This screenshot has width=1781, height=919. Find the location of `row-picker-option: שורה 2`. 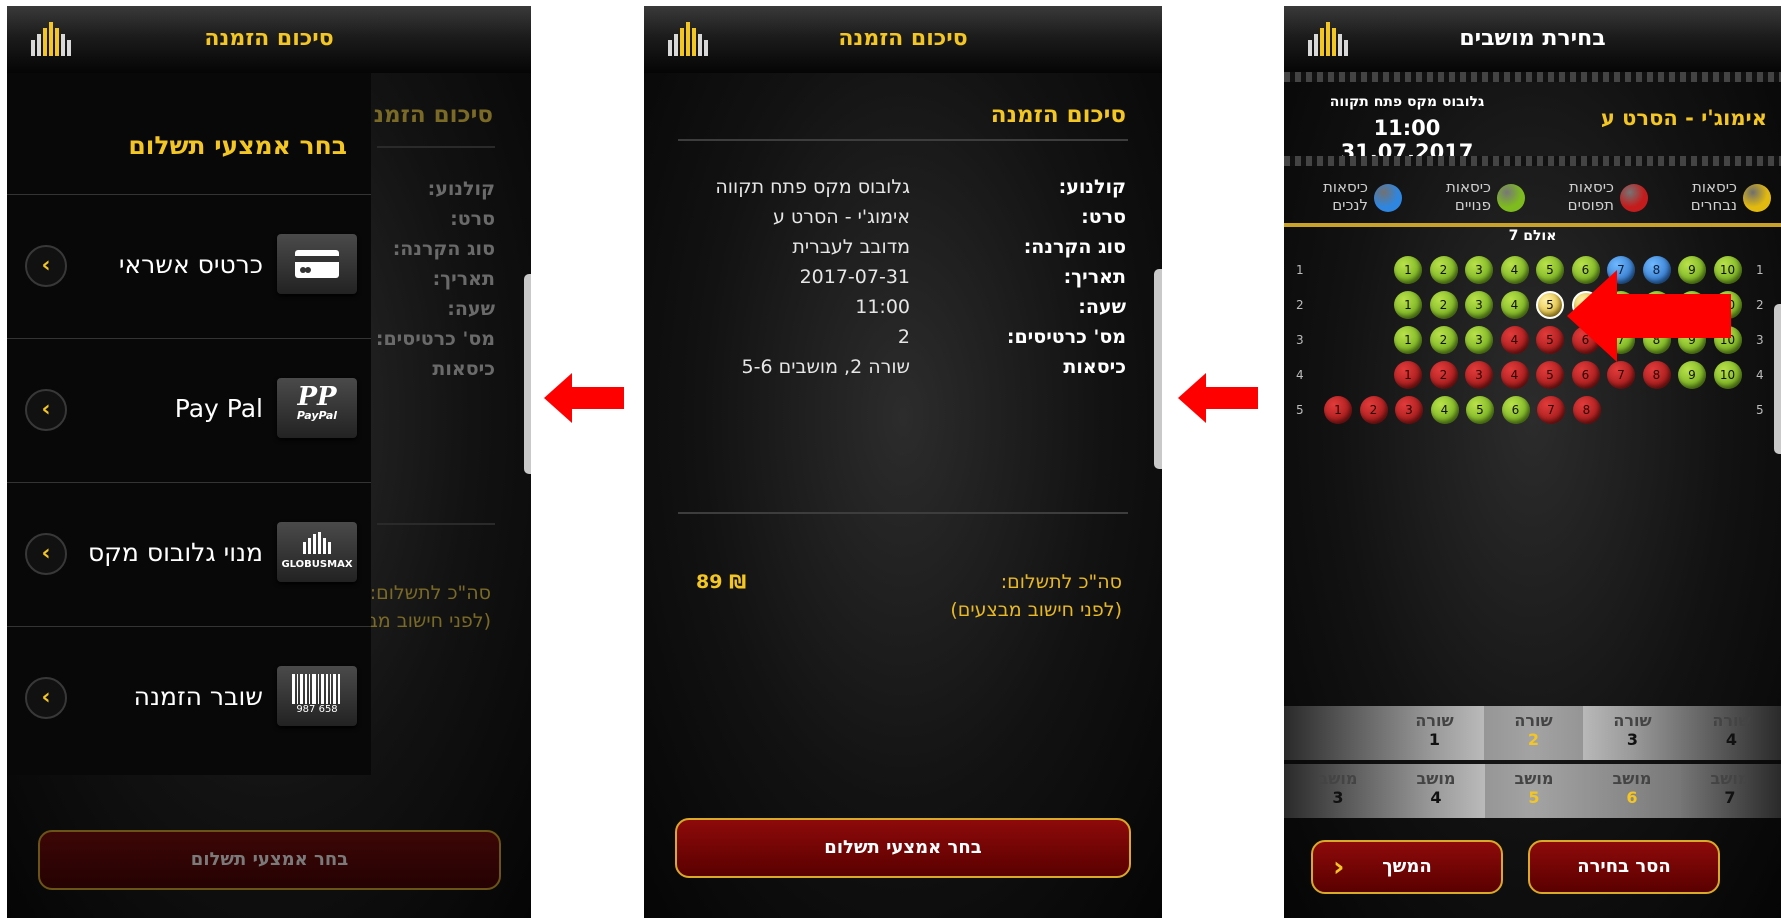

row-picker-option: שורה 2 is located at coordinates (1533, 733).